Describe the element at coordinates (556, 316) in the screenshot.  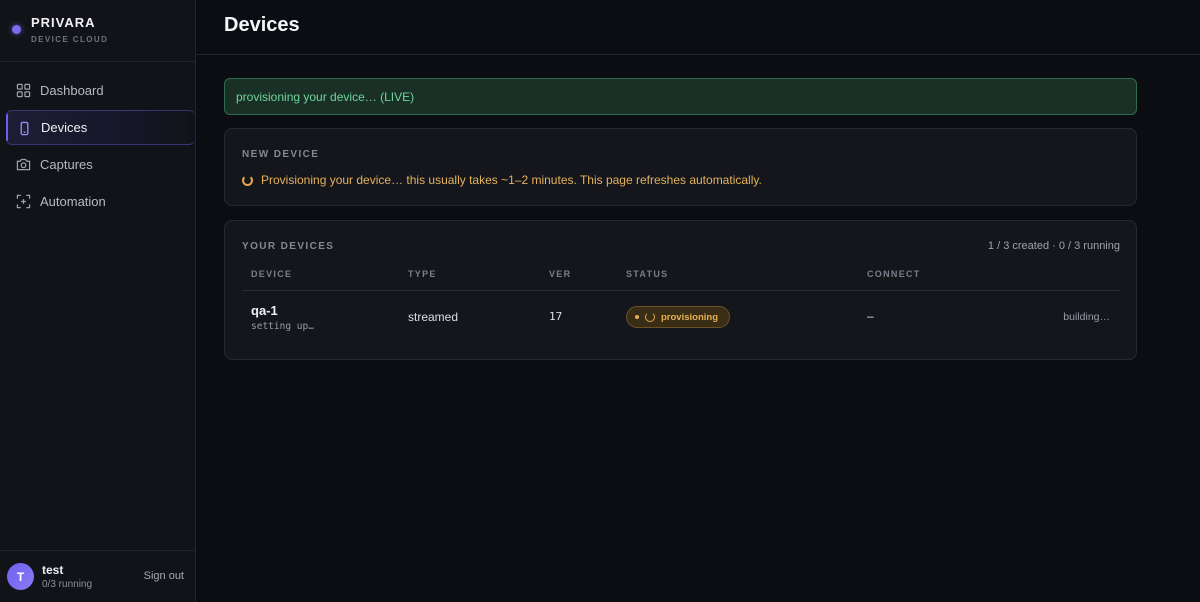
I see `device-version: 17` at that location.